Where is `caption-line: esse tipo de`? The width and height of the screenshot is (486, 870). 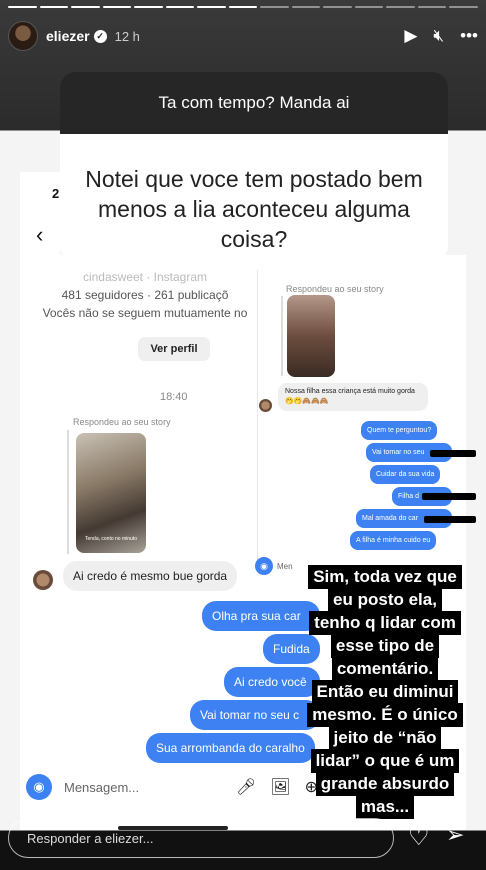 caption-line: esse tipo de is located at coordinates (385, 646).